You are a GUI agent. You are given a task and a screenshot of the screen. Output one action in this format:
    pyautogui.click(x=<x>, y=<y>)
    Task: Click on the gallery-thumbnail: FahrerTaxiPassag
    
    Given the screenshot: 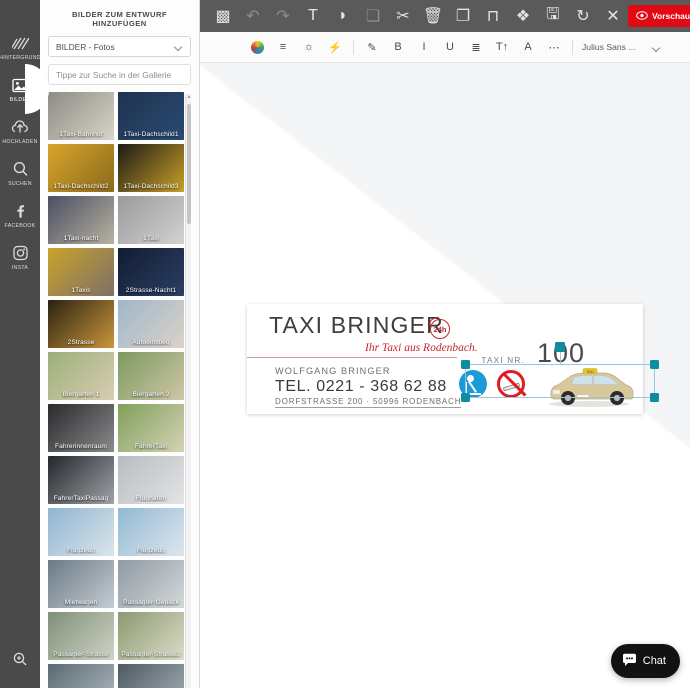 What is the action you would take?
    pyautogui.click(x=81, y=480)
    